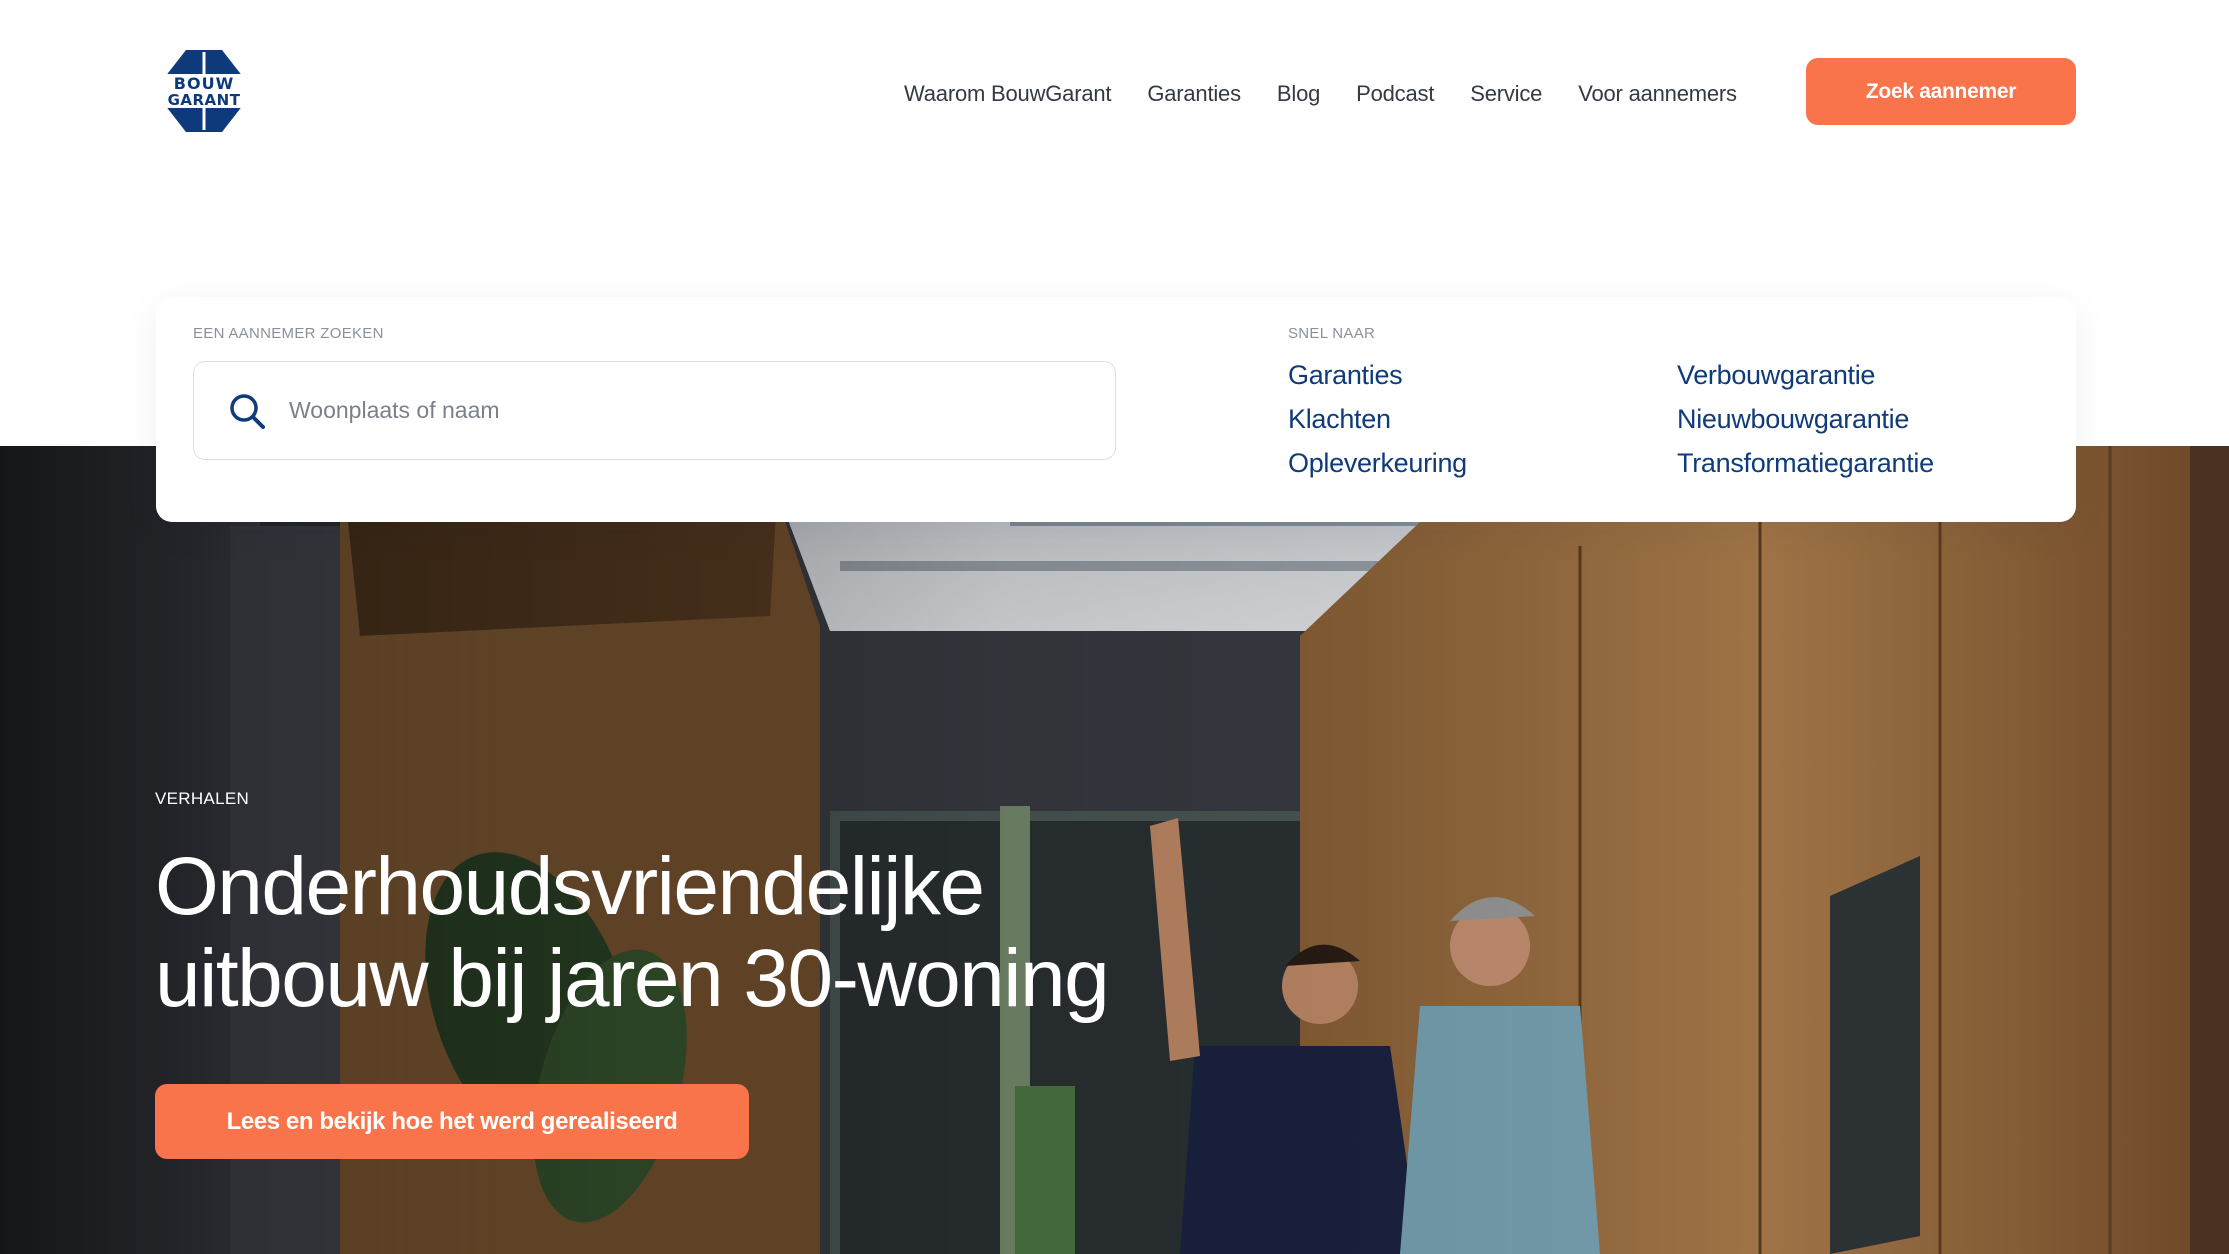  Describe the element at coordinates (202, 798) in the screenshot. I see `hero-eyebrow: VERHALEN` at that location.